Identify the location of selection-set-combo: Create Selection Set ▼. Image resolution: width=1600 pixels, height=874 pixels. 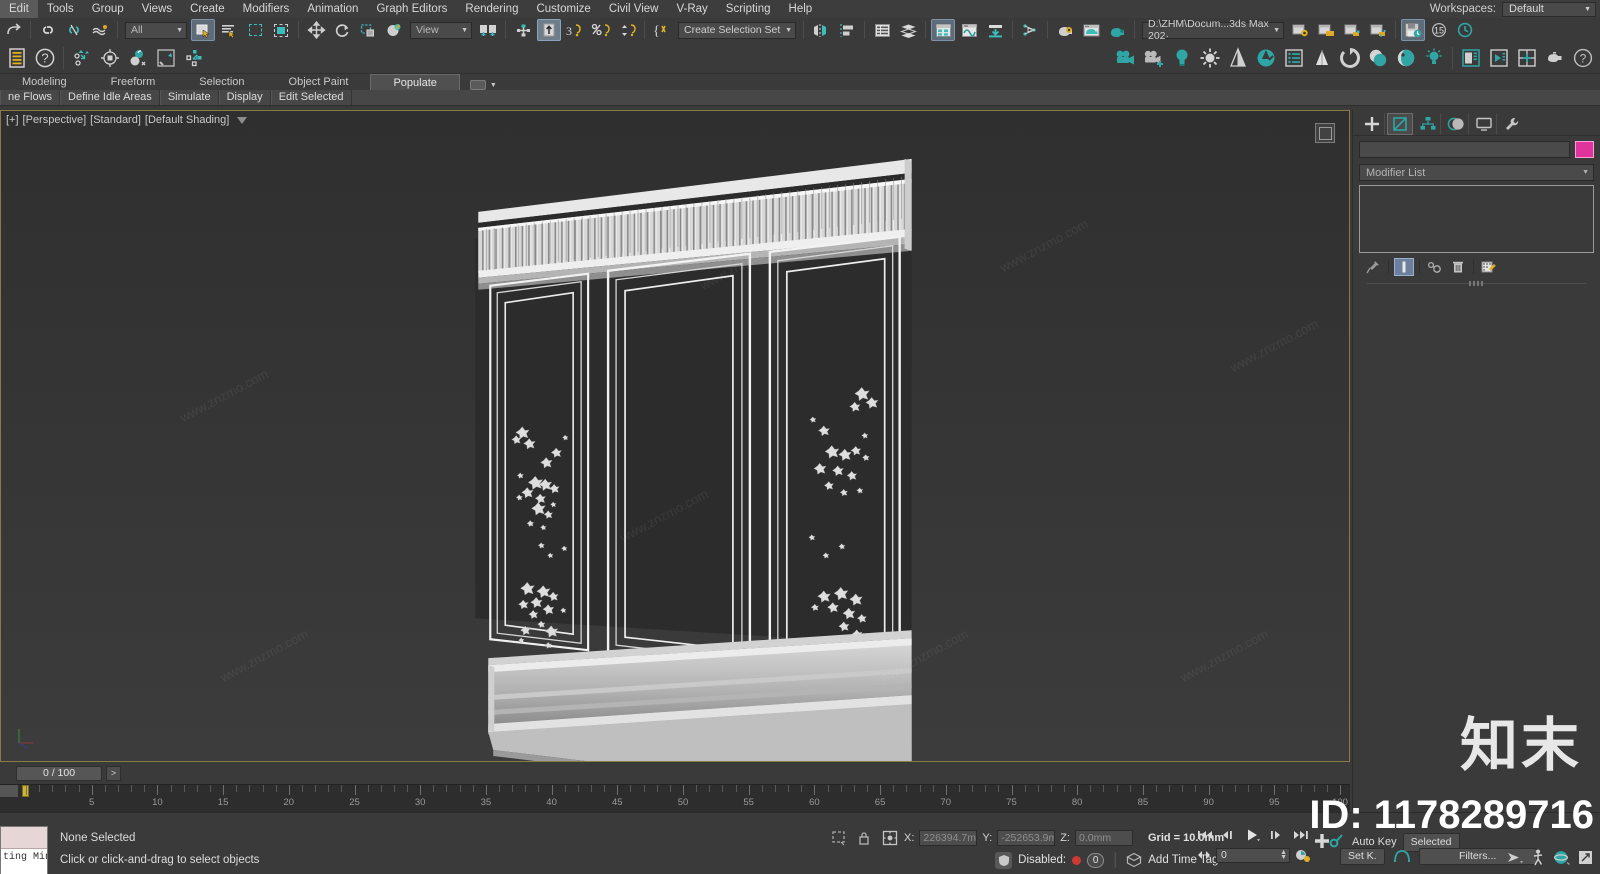
(737, 30).